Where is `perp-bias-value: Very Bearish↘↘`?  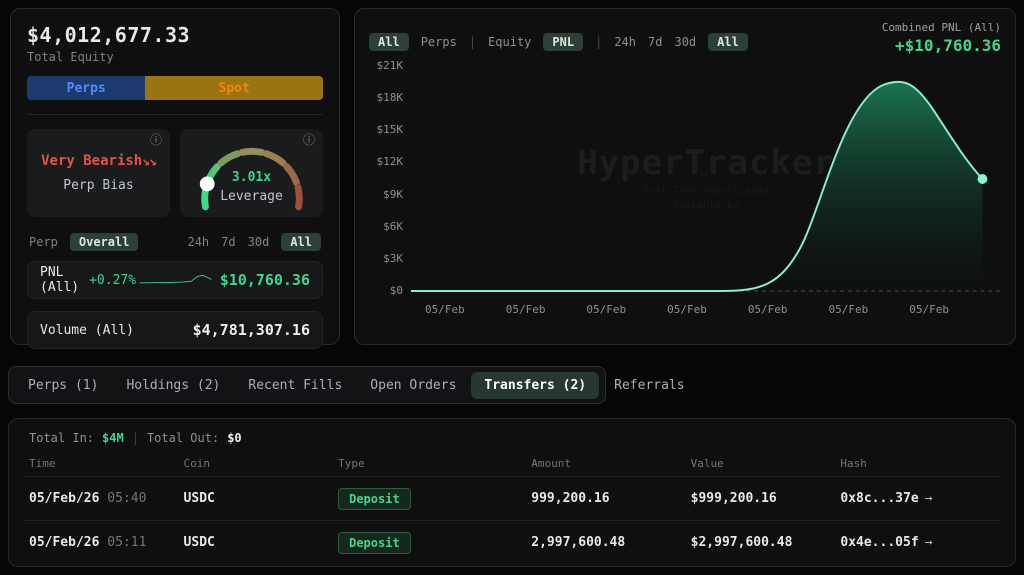
perp-bias-value: Very Bearish↘↘ is located at coordinates (99, 161).